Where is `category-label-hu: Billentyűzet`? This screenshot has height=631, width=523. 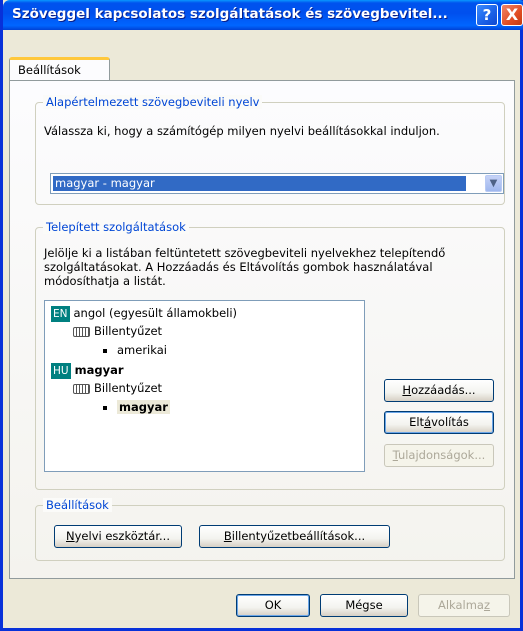 category-label-hu: Billentyűzet is located at coordinates (128, 388).